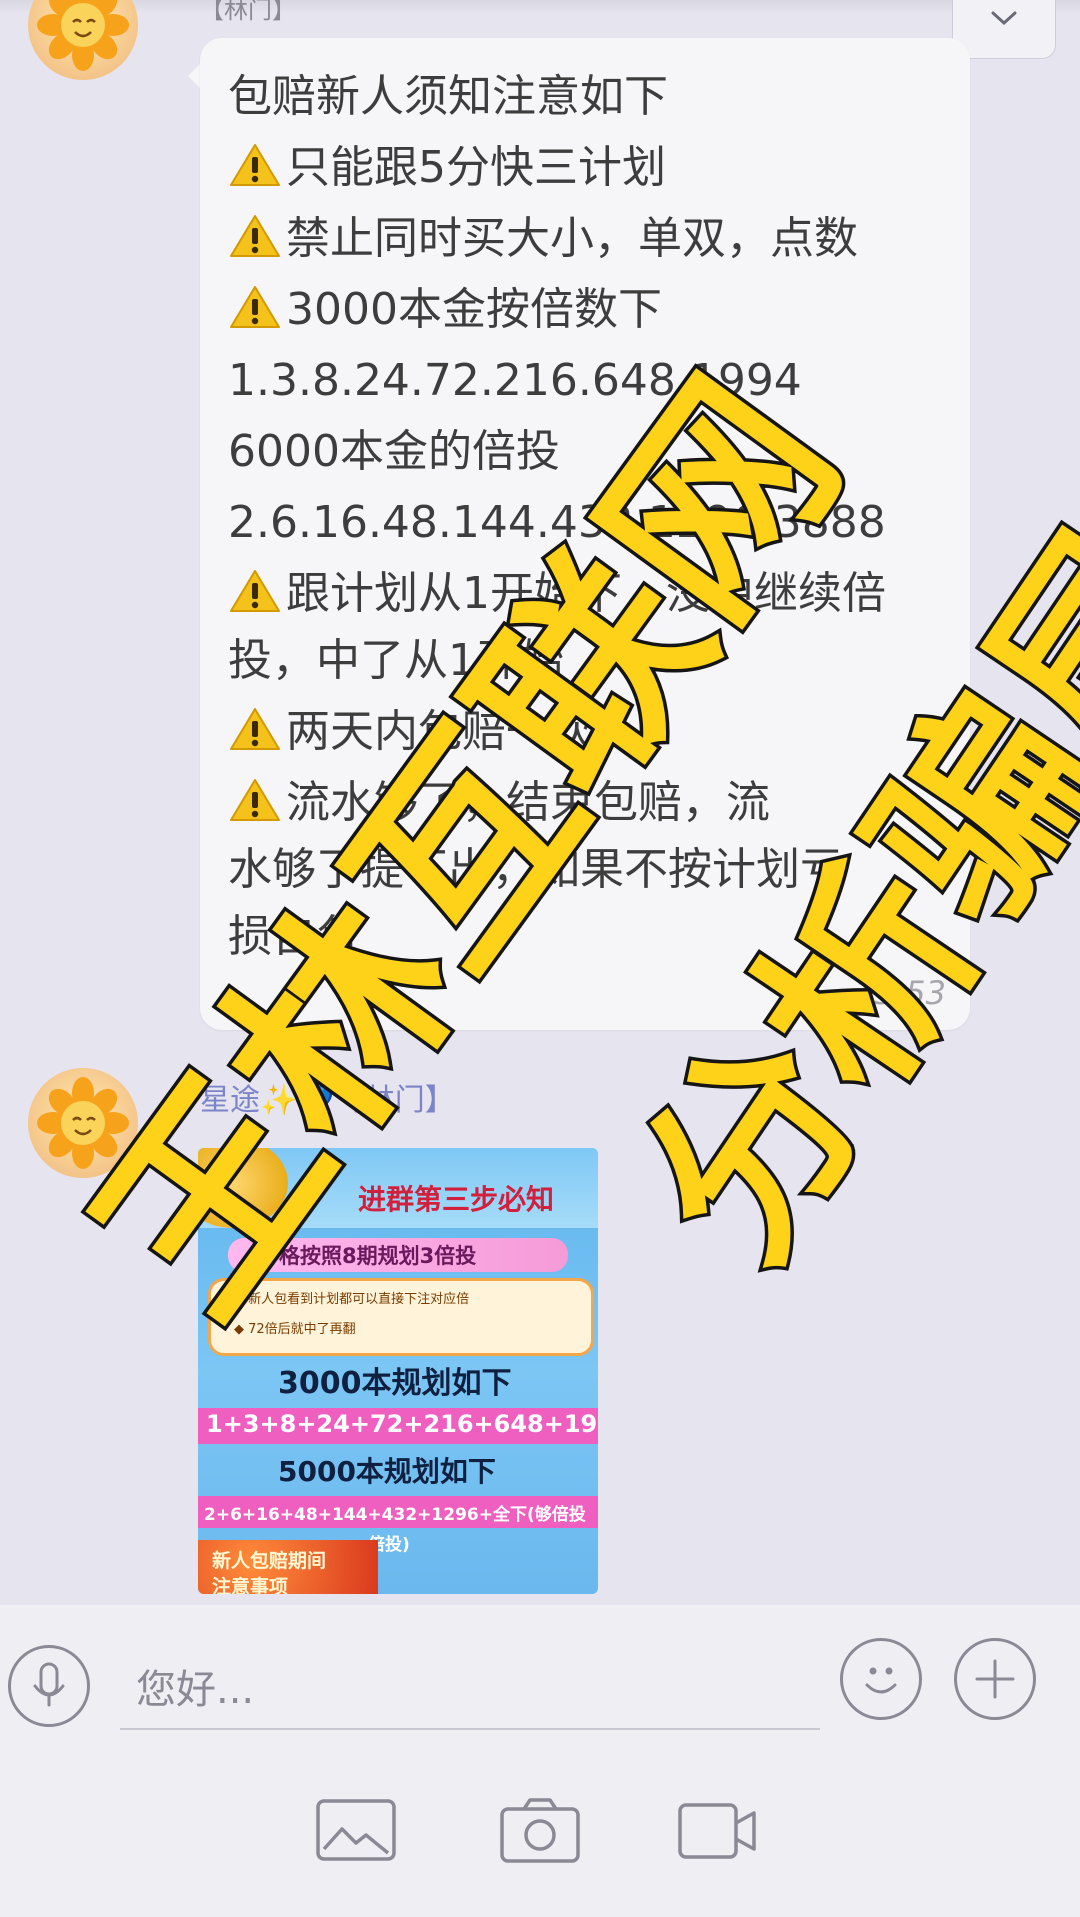 The height and width of the screenshot is (1917, 1080). What do you see at coordinates (445, 310) in the screenshot?
I see `message-line: 3000本金按倍数下` at bounding box center [445, 310].